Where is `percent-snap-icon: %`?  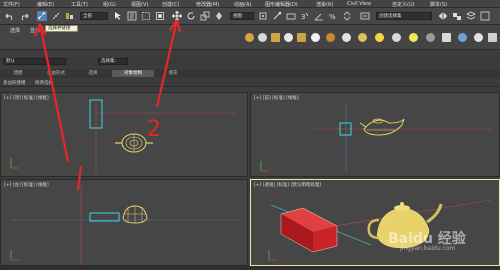 percent-snap-icon: % is located at coordinates (333, 16).